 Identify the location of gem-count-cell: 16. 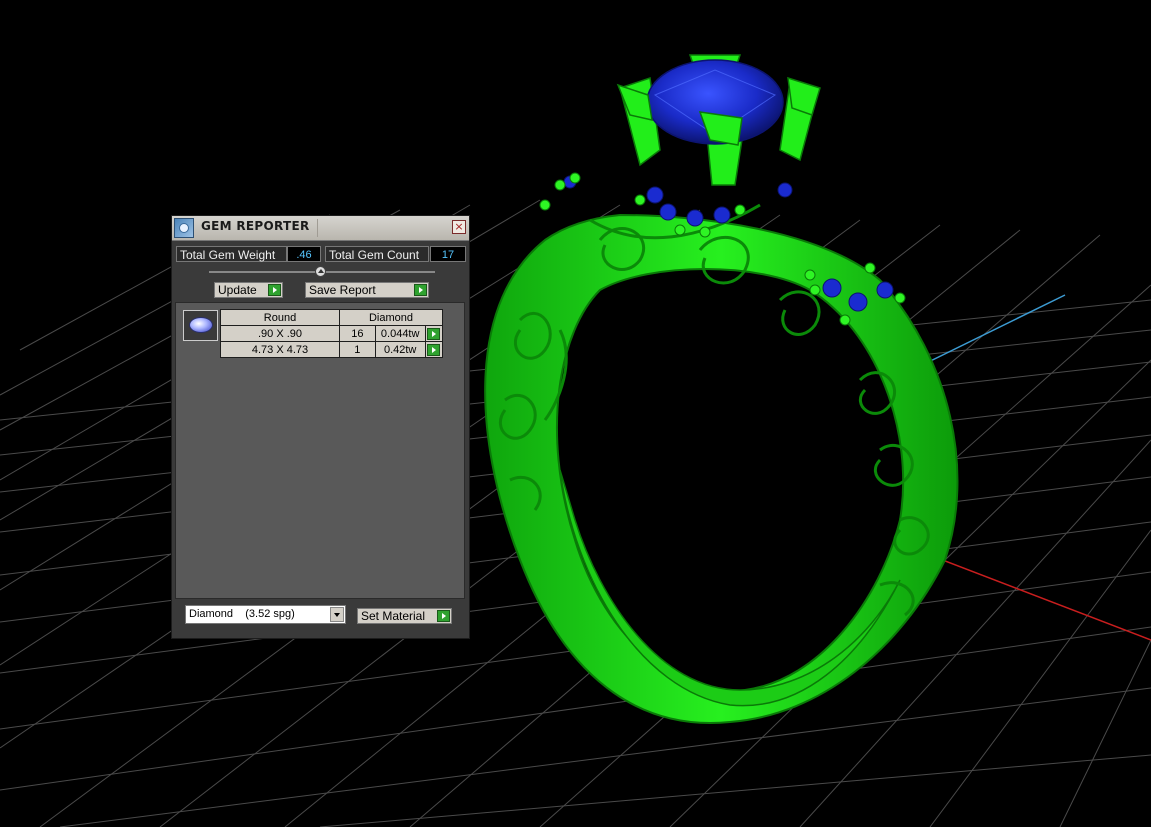
(357, 333).